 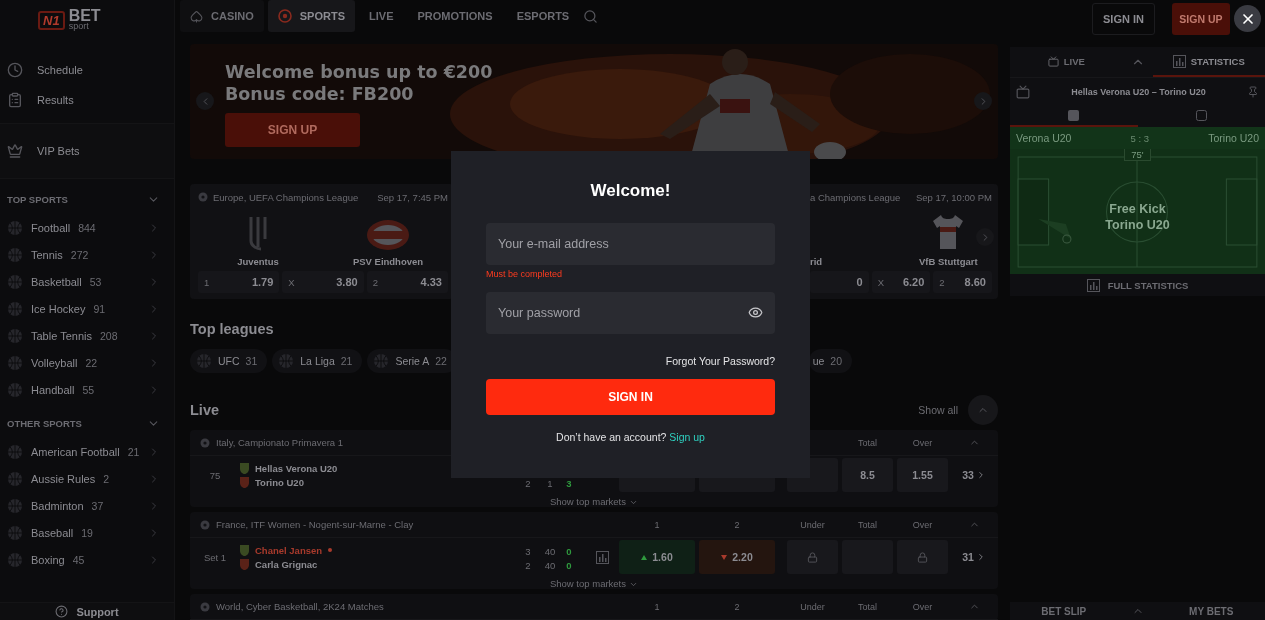 What do you see at coordinates (47, 254) in the screenshot?
I see `sport-name: Tennis` at bounding box center [47, 254].